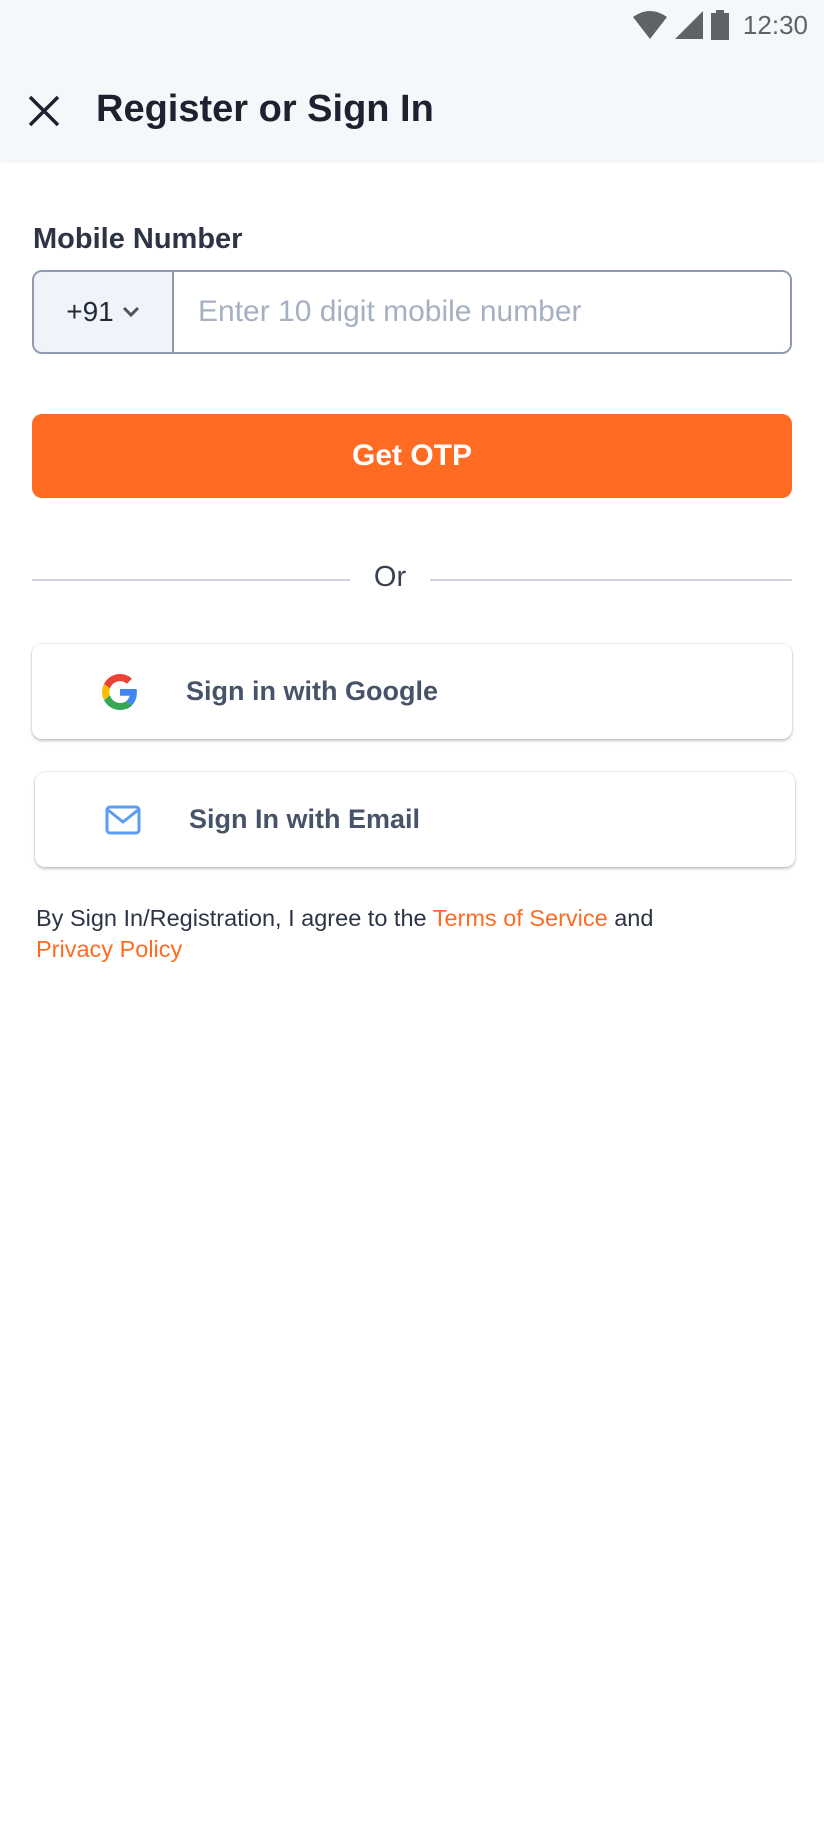 This screenshot has width=824, height=1828. What do you see at coordinates (191, 580) in the screenshot?
I see `divider-line-left` at bounding box center [191, 580].